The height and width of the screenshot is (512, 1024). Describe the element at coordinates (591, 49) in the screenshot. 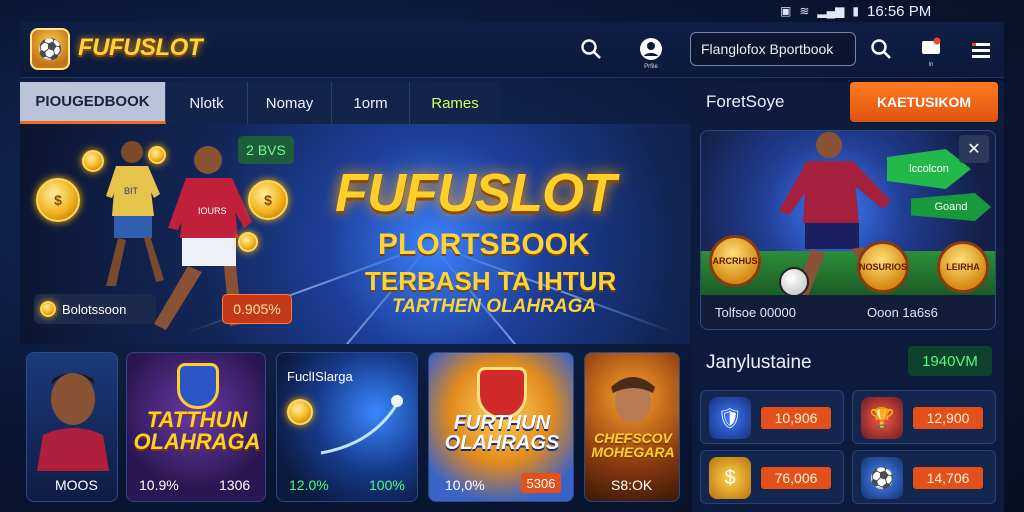

I see `search-icon` at that location.